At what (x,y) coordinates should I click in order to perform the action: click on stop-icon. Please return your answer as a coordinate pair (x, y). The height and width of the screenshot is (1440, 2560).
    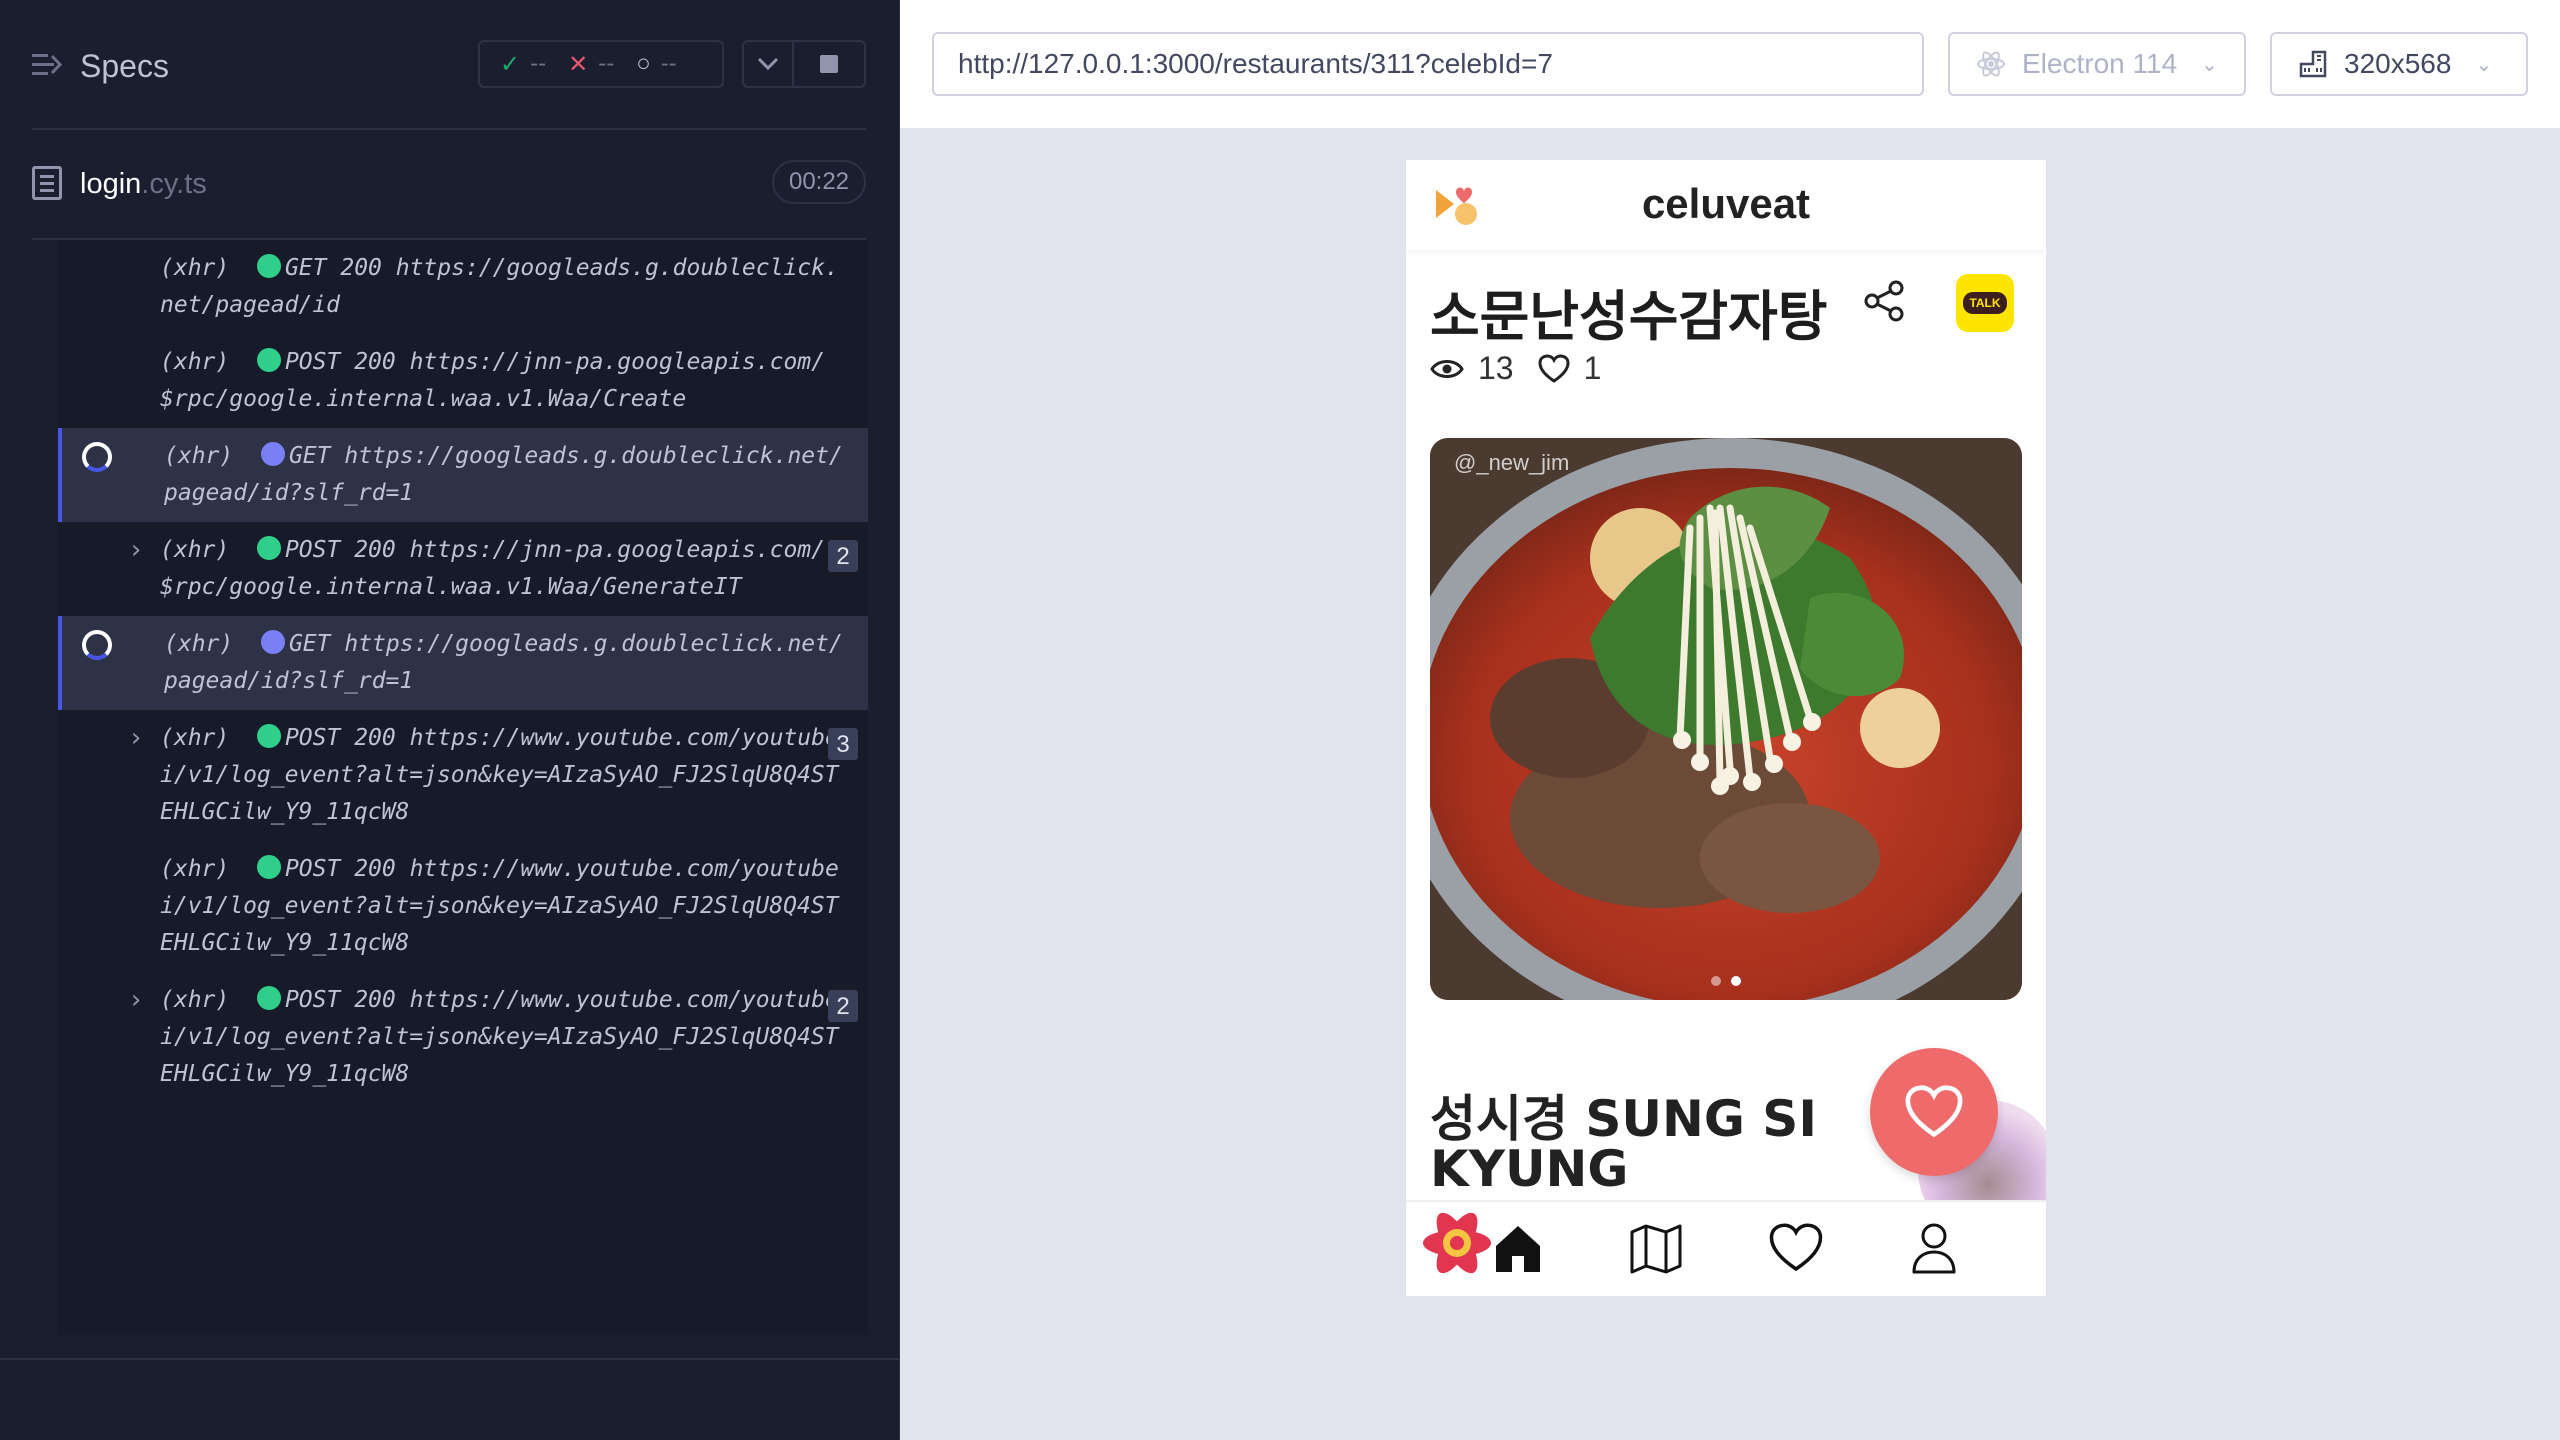
    Looking at the image, I should click on (829, 64).